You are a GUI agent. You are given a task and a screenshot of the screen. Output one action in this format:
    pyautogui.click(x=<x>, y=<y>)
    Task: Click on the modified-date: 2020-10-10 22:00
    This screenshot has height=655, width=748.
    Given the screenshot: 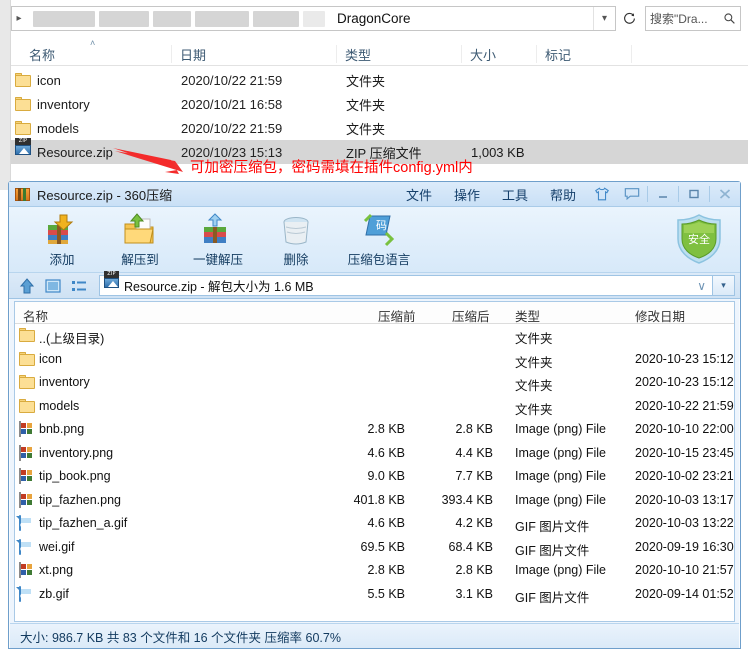 What is the action you would take?
    pyautogui.click(x=684, y=429)
    